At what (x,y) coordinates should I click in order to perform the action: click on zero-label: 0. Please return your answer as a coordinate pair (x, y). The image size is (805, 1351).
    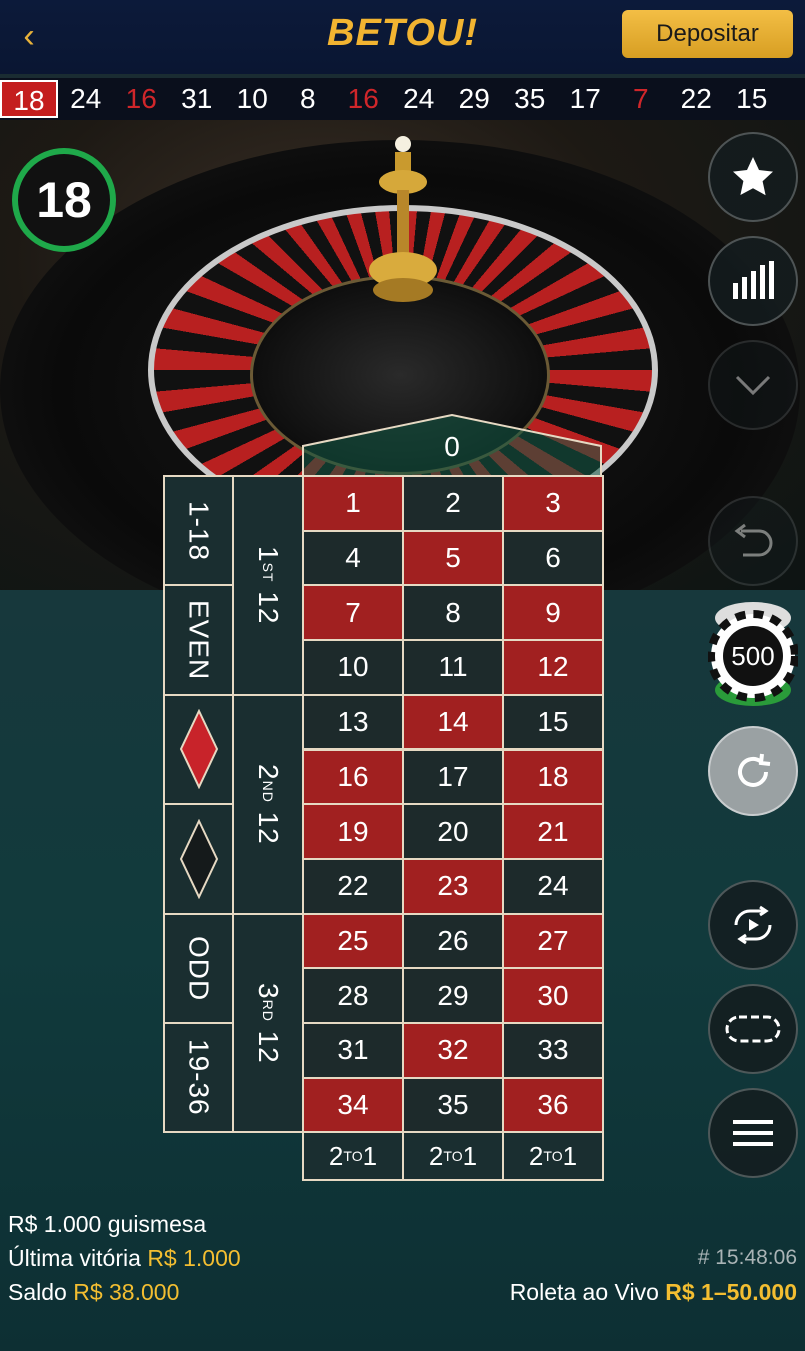
    Looking at the image, I should click on (452, 446).